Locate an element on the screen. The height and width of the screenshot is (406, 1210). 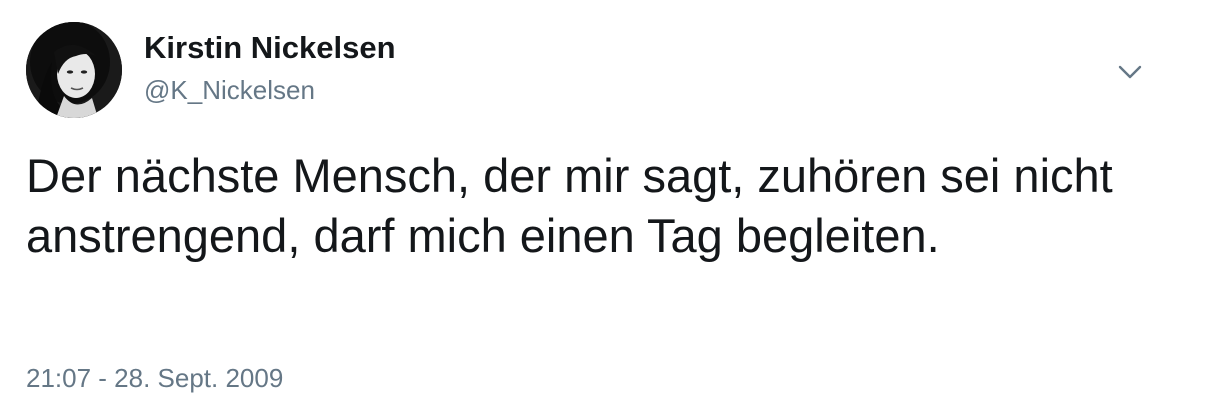
avatar-image is located at coordinates (74, 70).